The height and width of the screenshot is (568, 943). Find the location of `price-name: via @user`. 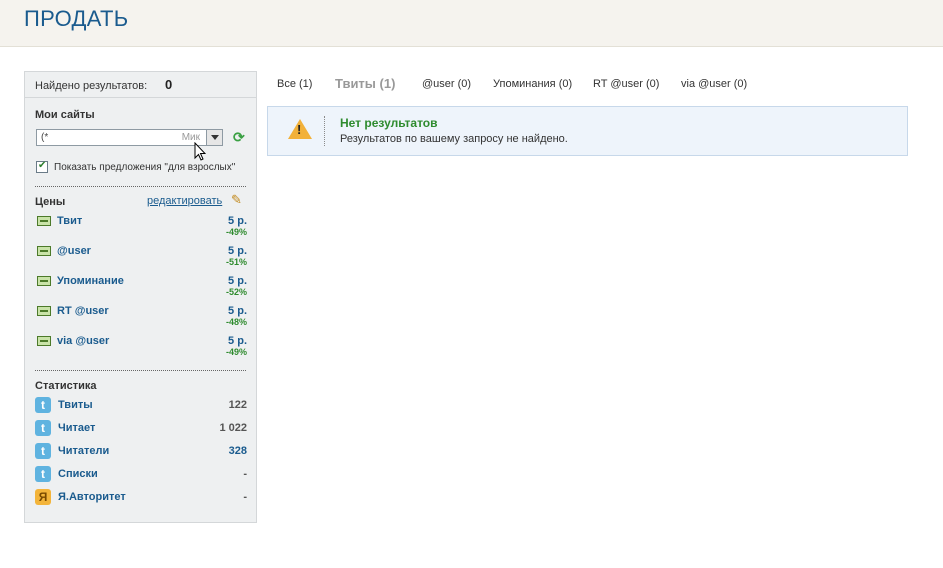

price-name: via @user is located at coordinates (83, 341).